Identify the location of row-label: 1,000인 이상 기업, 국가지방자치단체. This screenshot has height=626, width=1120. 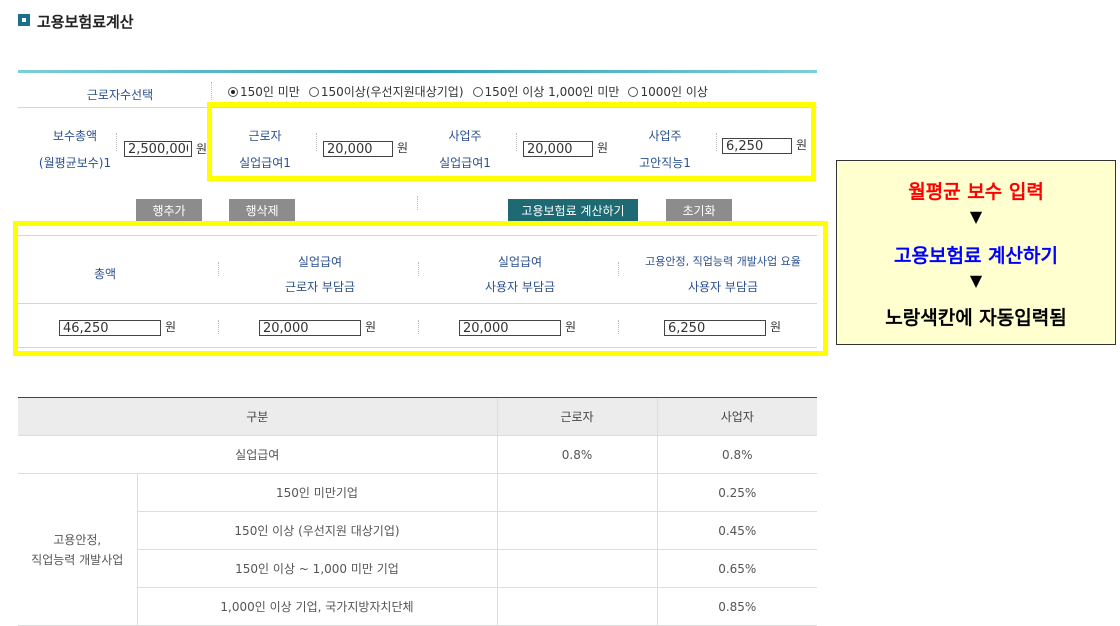
(316, 606).